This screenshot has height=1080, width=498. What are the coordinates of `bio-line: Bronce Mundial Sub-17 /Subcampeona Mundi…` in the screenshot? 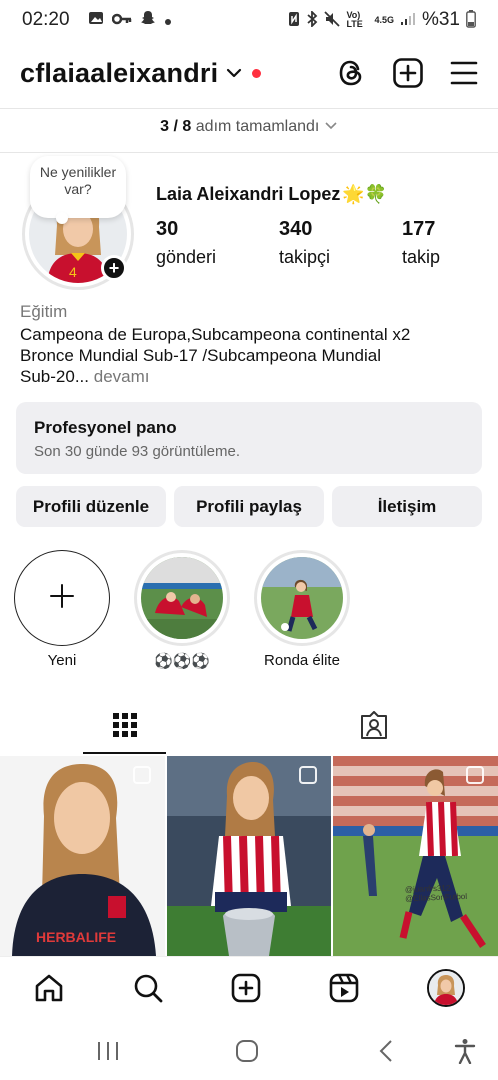 It's located at (201, 355).